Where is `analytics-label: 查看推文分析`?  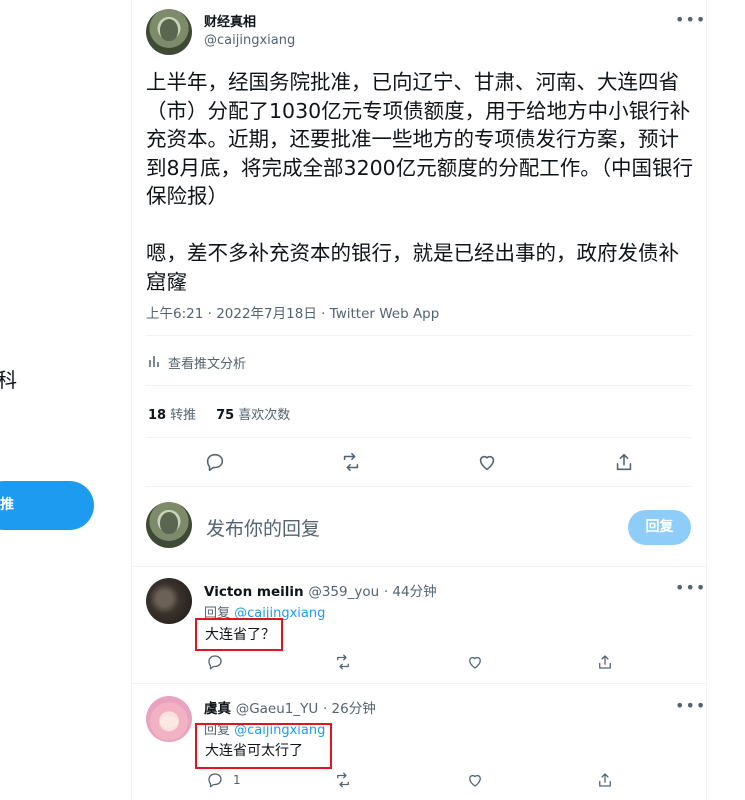
analytics-label: 查看推文分析 is located at coordinates (207, 364).